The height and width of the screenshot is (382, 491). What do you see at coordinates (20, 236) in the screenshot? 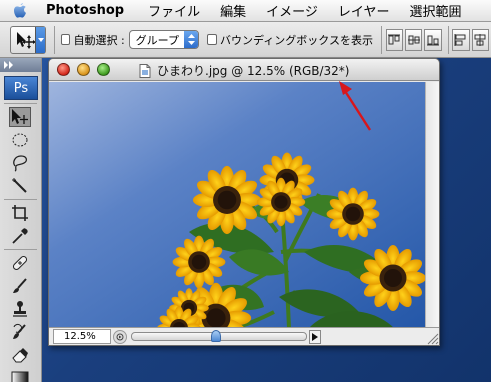
I see `eyedropper-tool-icon` at bounding box center [20, 236].